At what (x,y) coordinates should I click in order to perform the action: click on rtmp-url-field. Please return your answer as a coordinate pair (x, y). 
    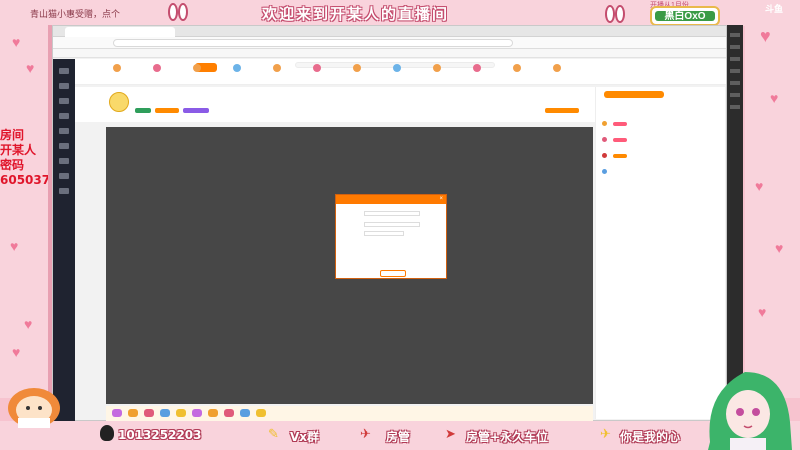
    Looking at the image, I should click on (392, 213).